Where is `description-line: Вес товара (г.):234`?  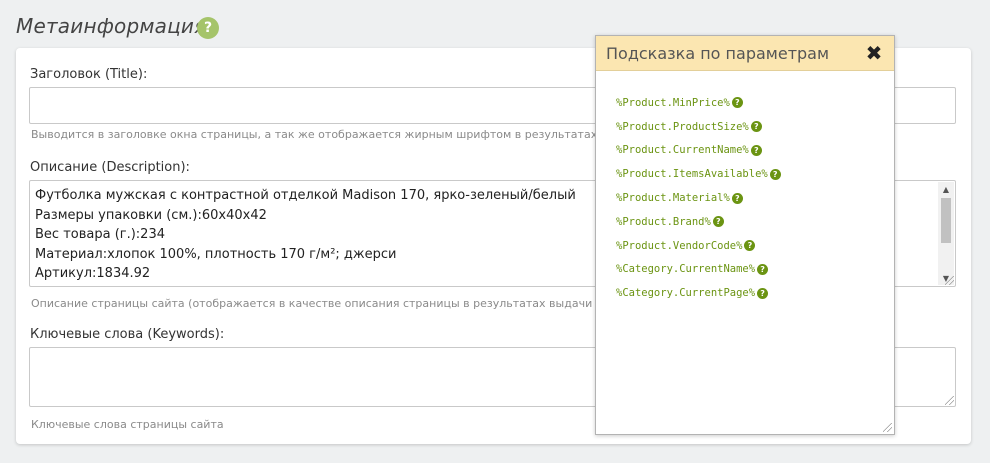 description-line: Вес товара (г.):234 is located at coordinates (100, 234).